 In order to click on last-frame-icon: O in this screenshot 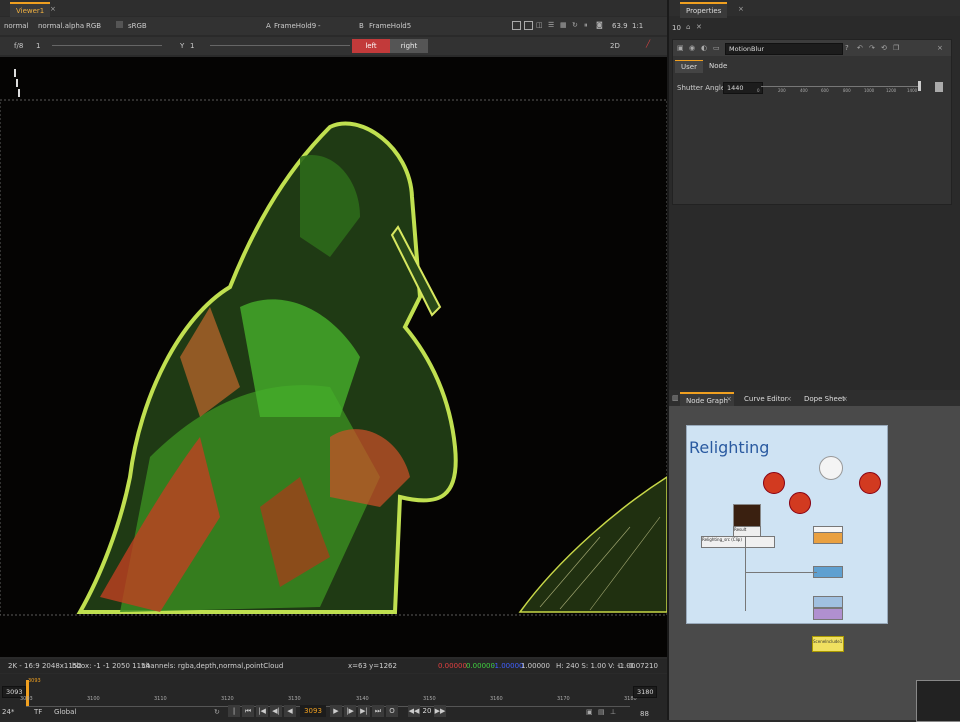, I will do `click(392, 711)`.